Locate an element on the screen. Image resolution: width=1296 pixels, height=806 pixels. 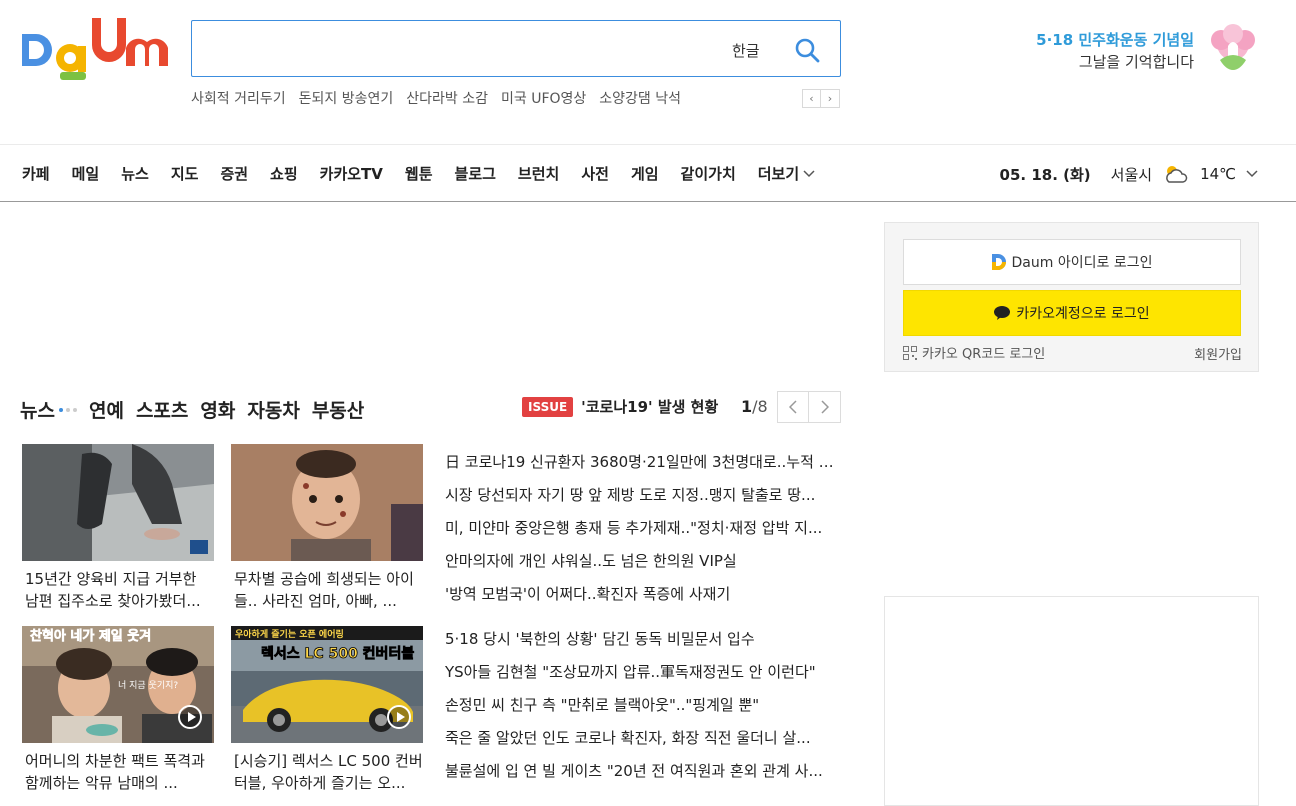
chevron-down-icon is located at coordinates (1252, 174).